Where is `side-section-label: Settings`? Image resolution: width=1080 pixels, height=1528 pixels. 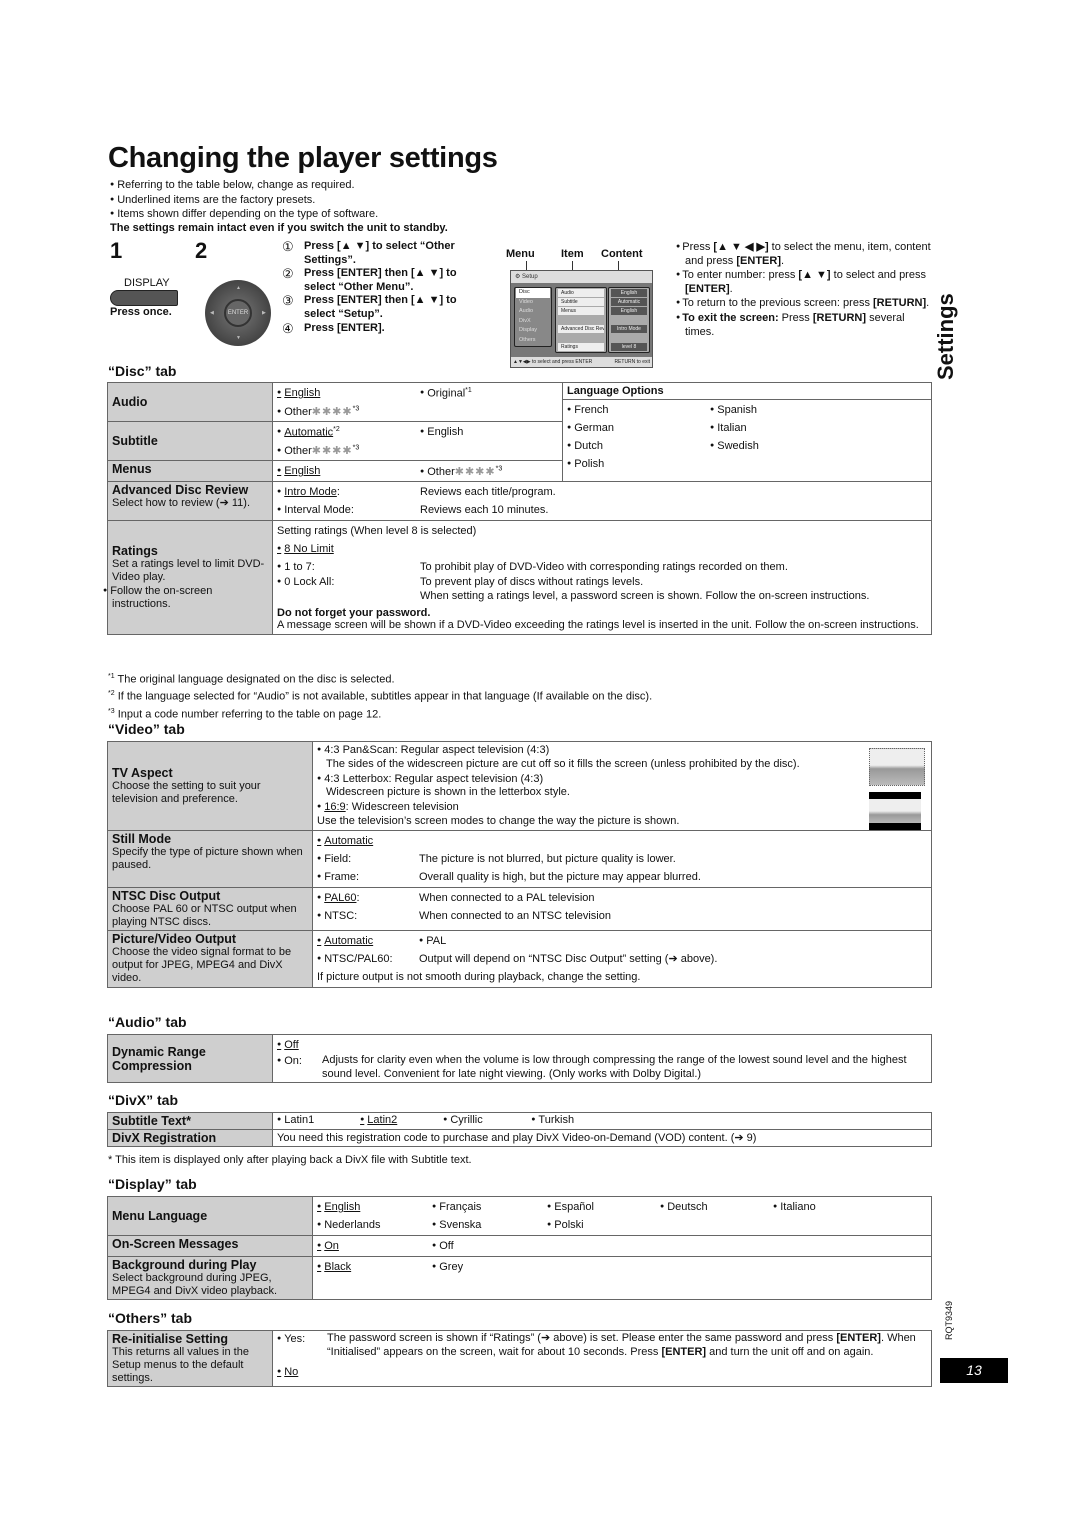
side-section-label: Settings is located at coordinates (945, 336).